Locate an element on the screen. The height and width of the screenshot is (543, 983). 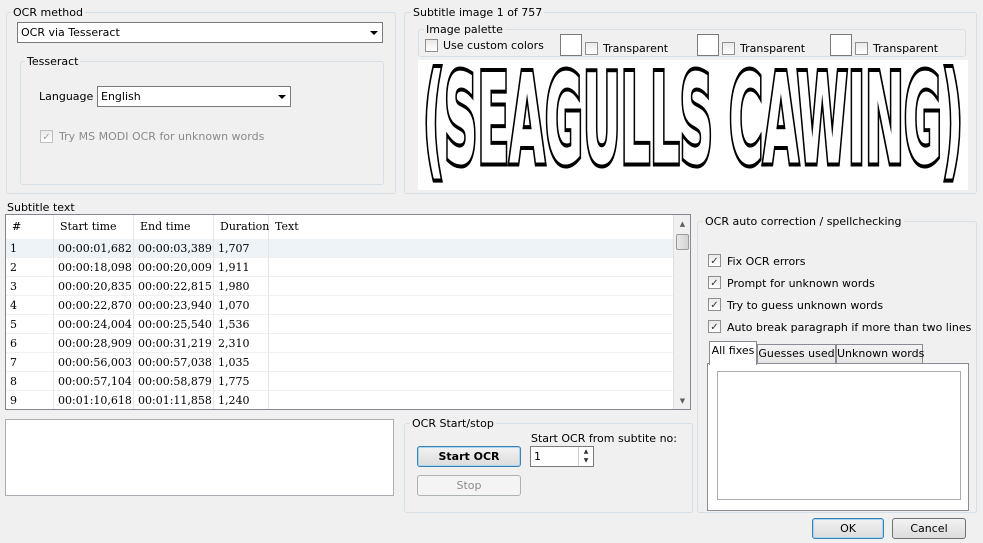
table-row: 9 00:01:10,618 00:01:11,858 1,240 is located at coordinates (340, 400).